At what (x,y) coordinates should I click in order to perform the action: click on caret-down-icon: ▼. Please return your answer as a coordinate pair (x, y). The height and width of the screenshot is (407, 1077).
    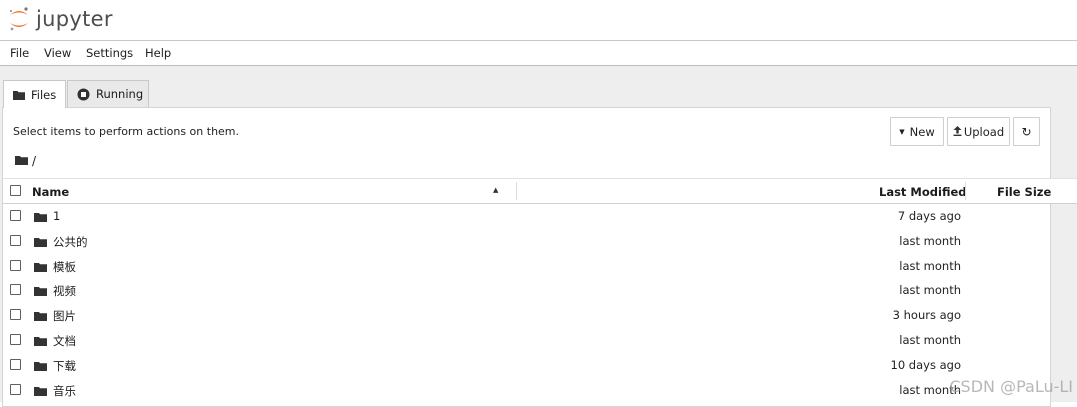
    Looking at the image, I should click on (902, 131).